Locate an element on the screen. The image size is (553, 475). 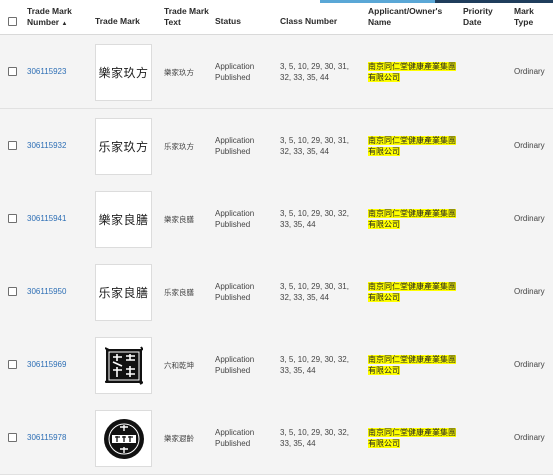
trade-mark-image-text: 樂家玖方 is located at coordinates (123, 73).